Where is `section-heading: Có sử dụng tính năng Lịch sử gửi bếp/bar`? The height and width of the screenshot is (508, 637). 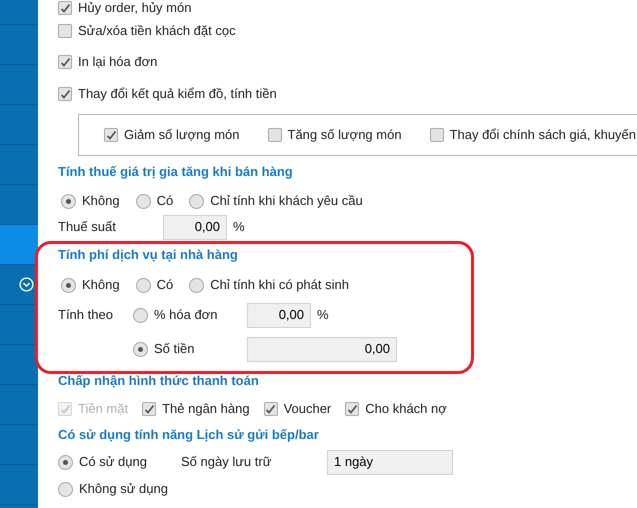
section-heading: Có sử dụng tính năng Lịch sử gửi bếp/bar is located at coordinates (188, 435).